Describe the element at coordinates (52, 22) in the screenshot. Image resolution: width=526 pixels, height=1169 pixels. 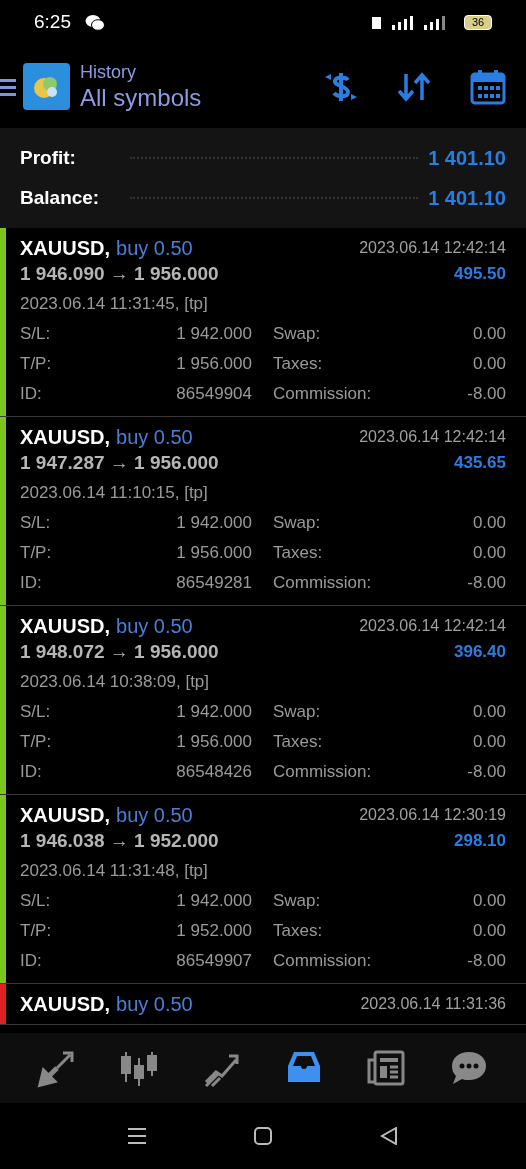
I see `status-time: 6:25` at that location.